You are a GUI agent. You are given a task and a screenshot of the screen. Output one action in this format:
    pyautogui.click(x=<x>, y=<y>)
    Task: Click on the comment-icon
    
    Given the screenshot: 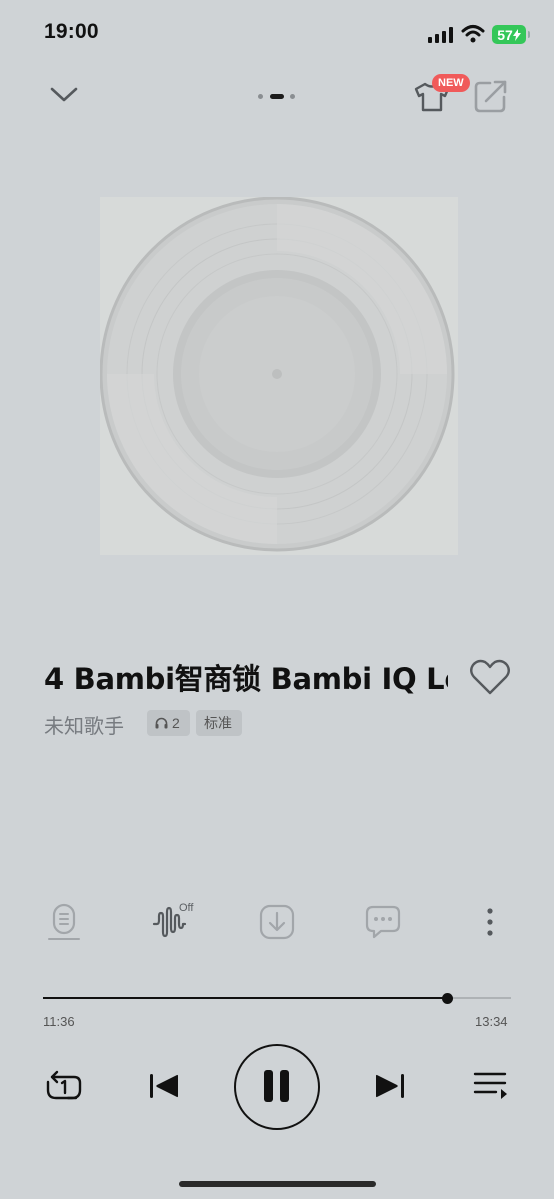 What is the action you would take?
    pyautogui.click(x=383, y=922)
    